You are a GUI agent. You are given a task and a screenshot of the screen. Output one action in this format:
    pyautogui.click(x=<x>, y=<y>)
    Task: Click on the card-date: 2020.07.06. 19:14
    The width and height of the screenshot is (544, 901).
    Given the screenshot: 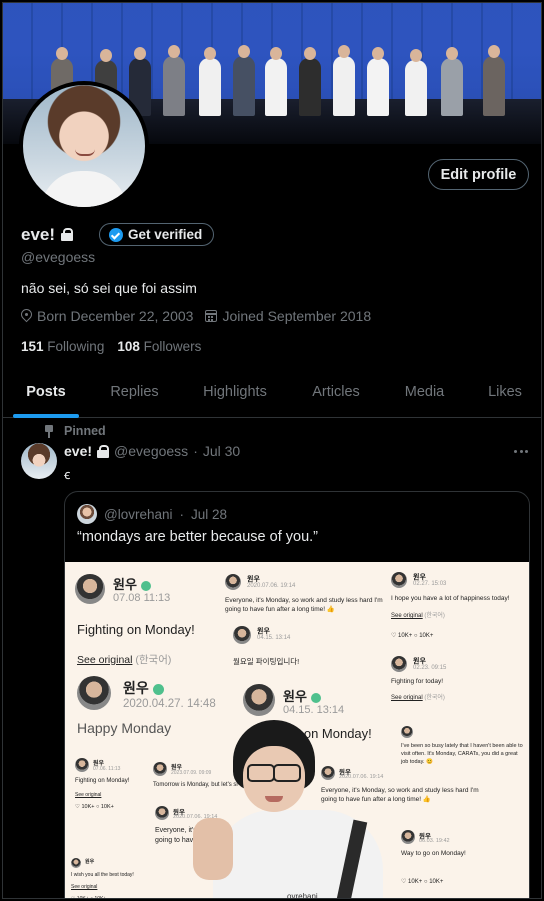 What is the action you would take?
    pyautogui.click(x=271, y=586)
    